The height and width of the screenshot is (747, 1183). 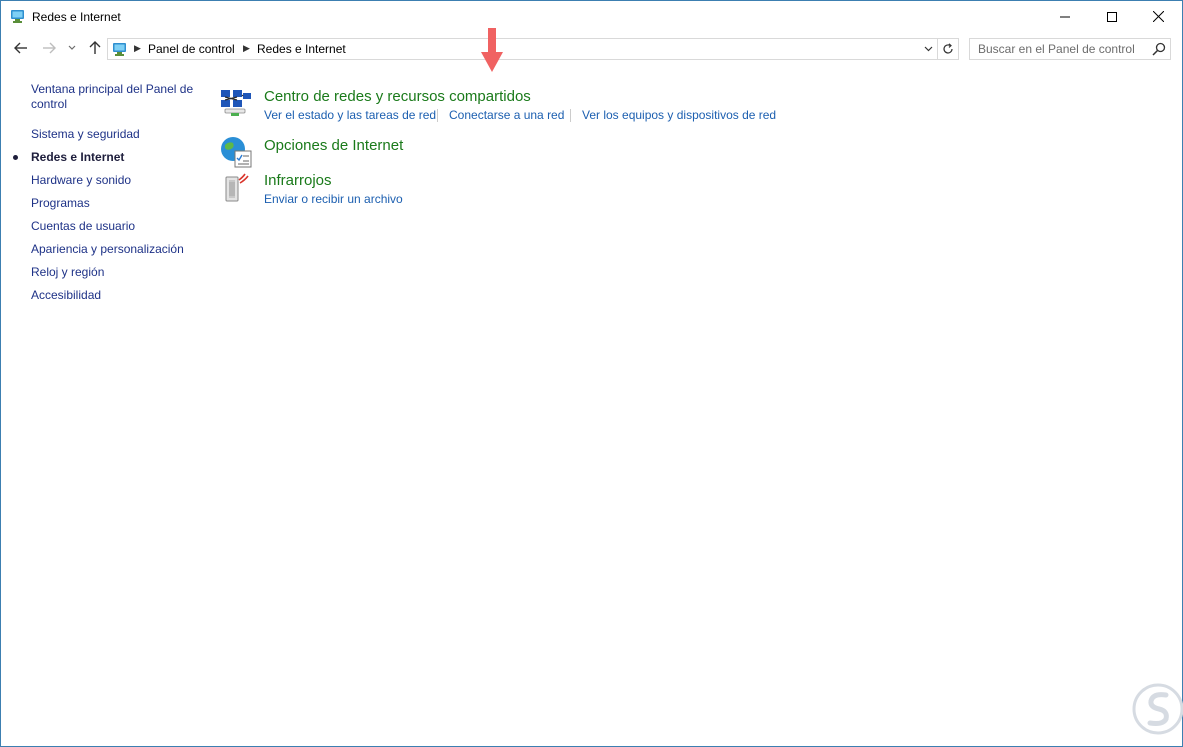 I want to click on link-view-network-devices: Ver los equipos y dispositivos de red, so click(x=679, y=115).